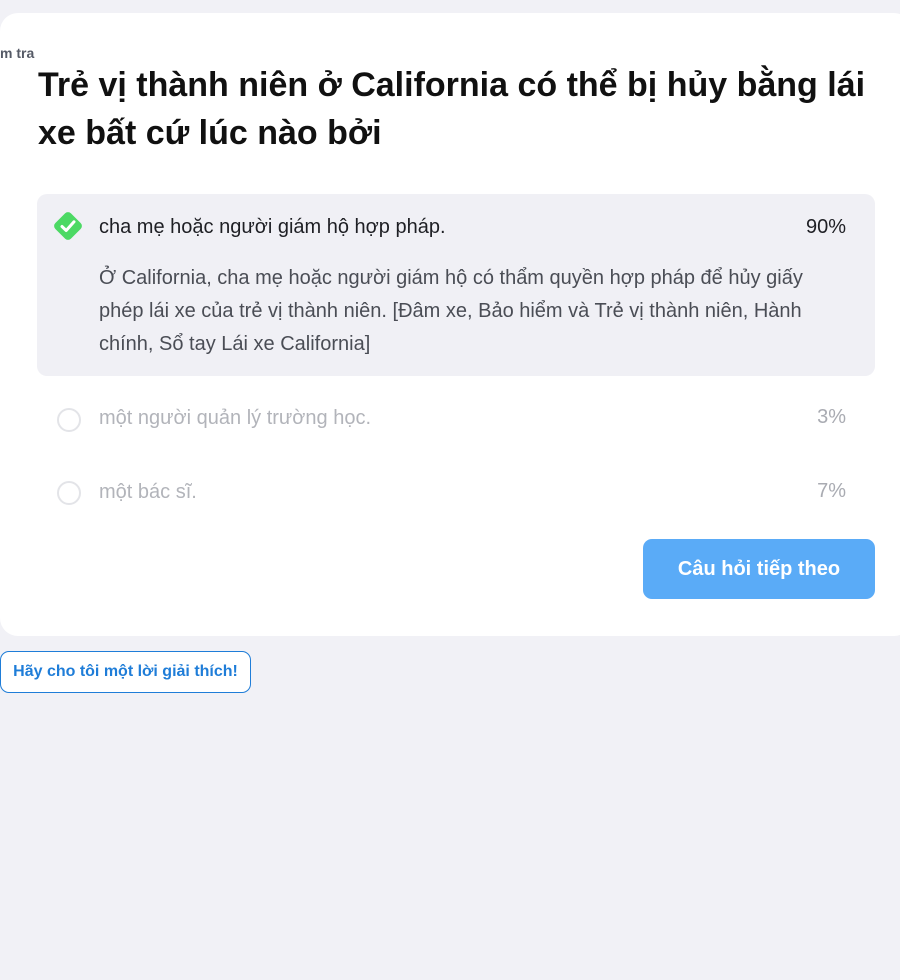 Image resolution: width=900 pixels, height=980 pixels. I want to click on answer-text: một bác sĩ., so click(148, 492).